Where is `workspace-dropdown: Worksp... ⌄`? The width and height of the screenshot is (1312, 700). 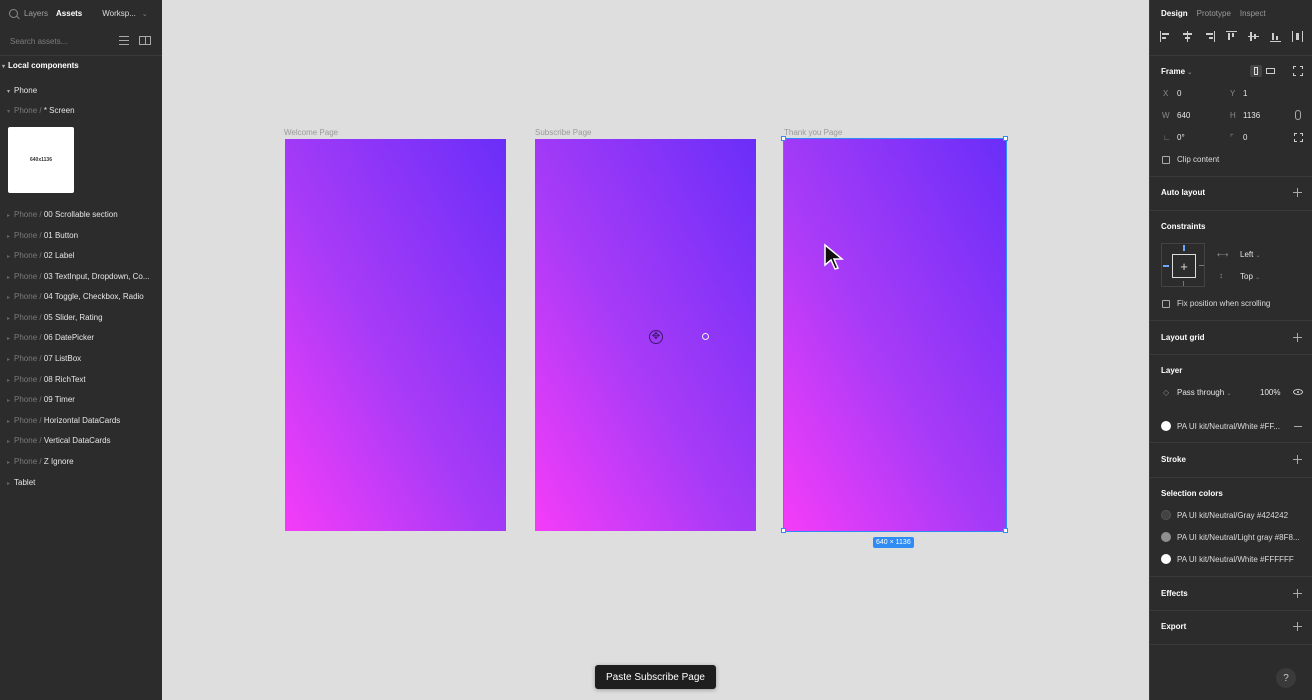
workspace-dropdown: Worksp... ⌄ is located at coordinates (125, 13).